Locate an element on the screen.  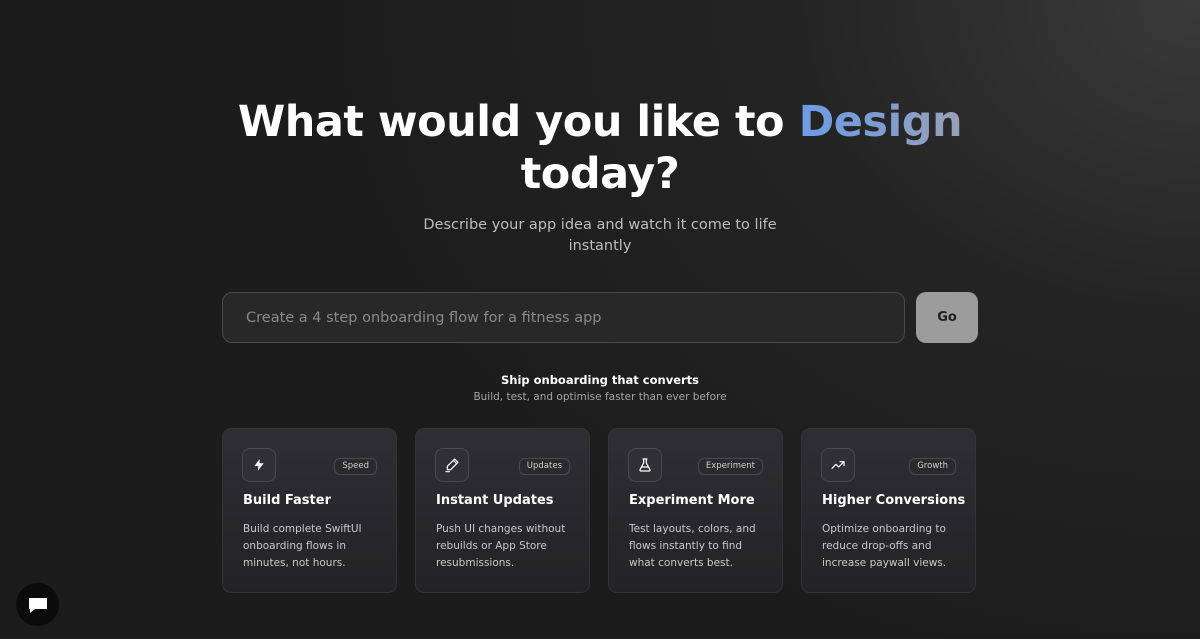
chat-bubble-icon is located at coordinates (37, 605).